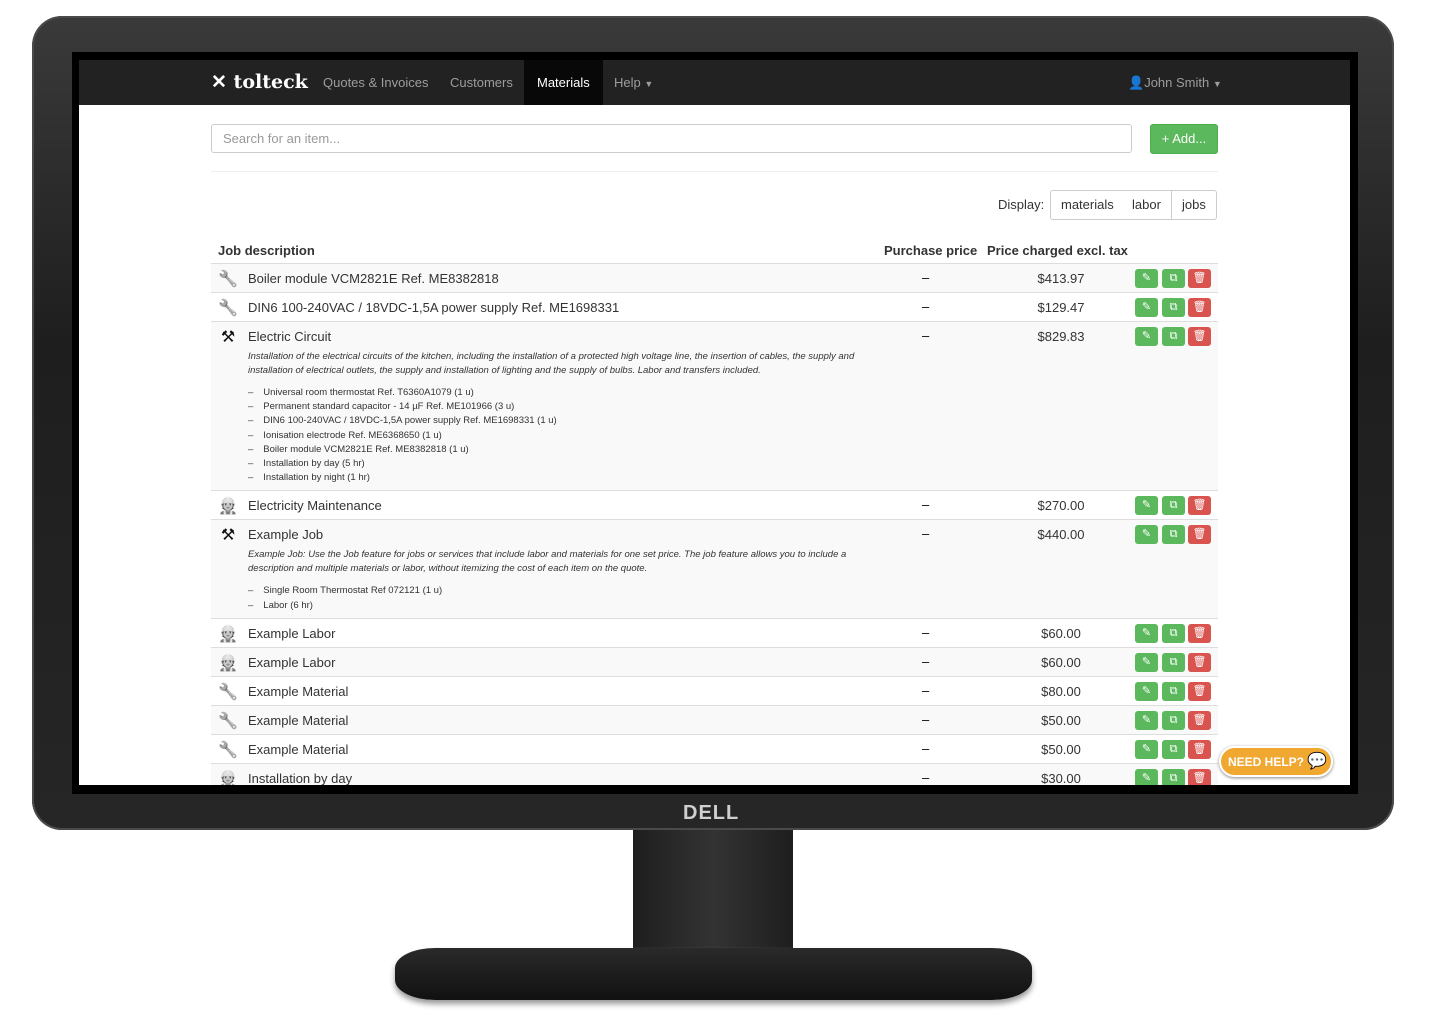  Describe the element at coordinates (289, 336) in the screenshot. I see `item-name: Electric Circuit` at that location.